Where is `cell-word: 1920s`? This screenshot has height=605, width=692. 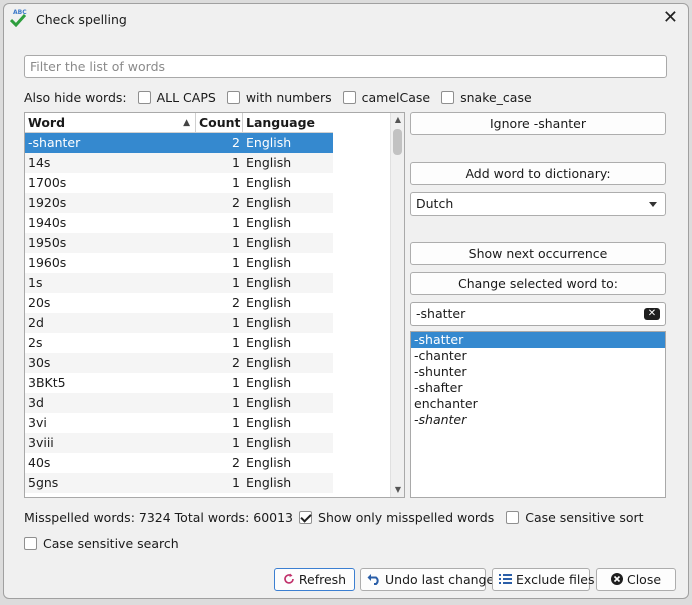
cell-word: 1920s is located at coordinates (47, 202).